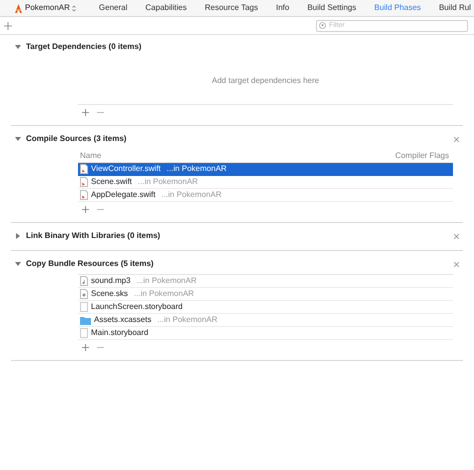 The width and height of the screenshot is (474, 470). Describe the element at coordinates (84, 294) in the screenshot. I see `scene-file-icon` at that location.